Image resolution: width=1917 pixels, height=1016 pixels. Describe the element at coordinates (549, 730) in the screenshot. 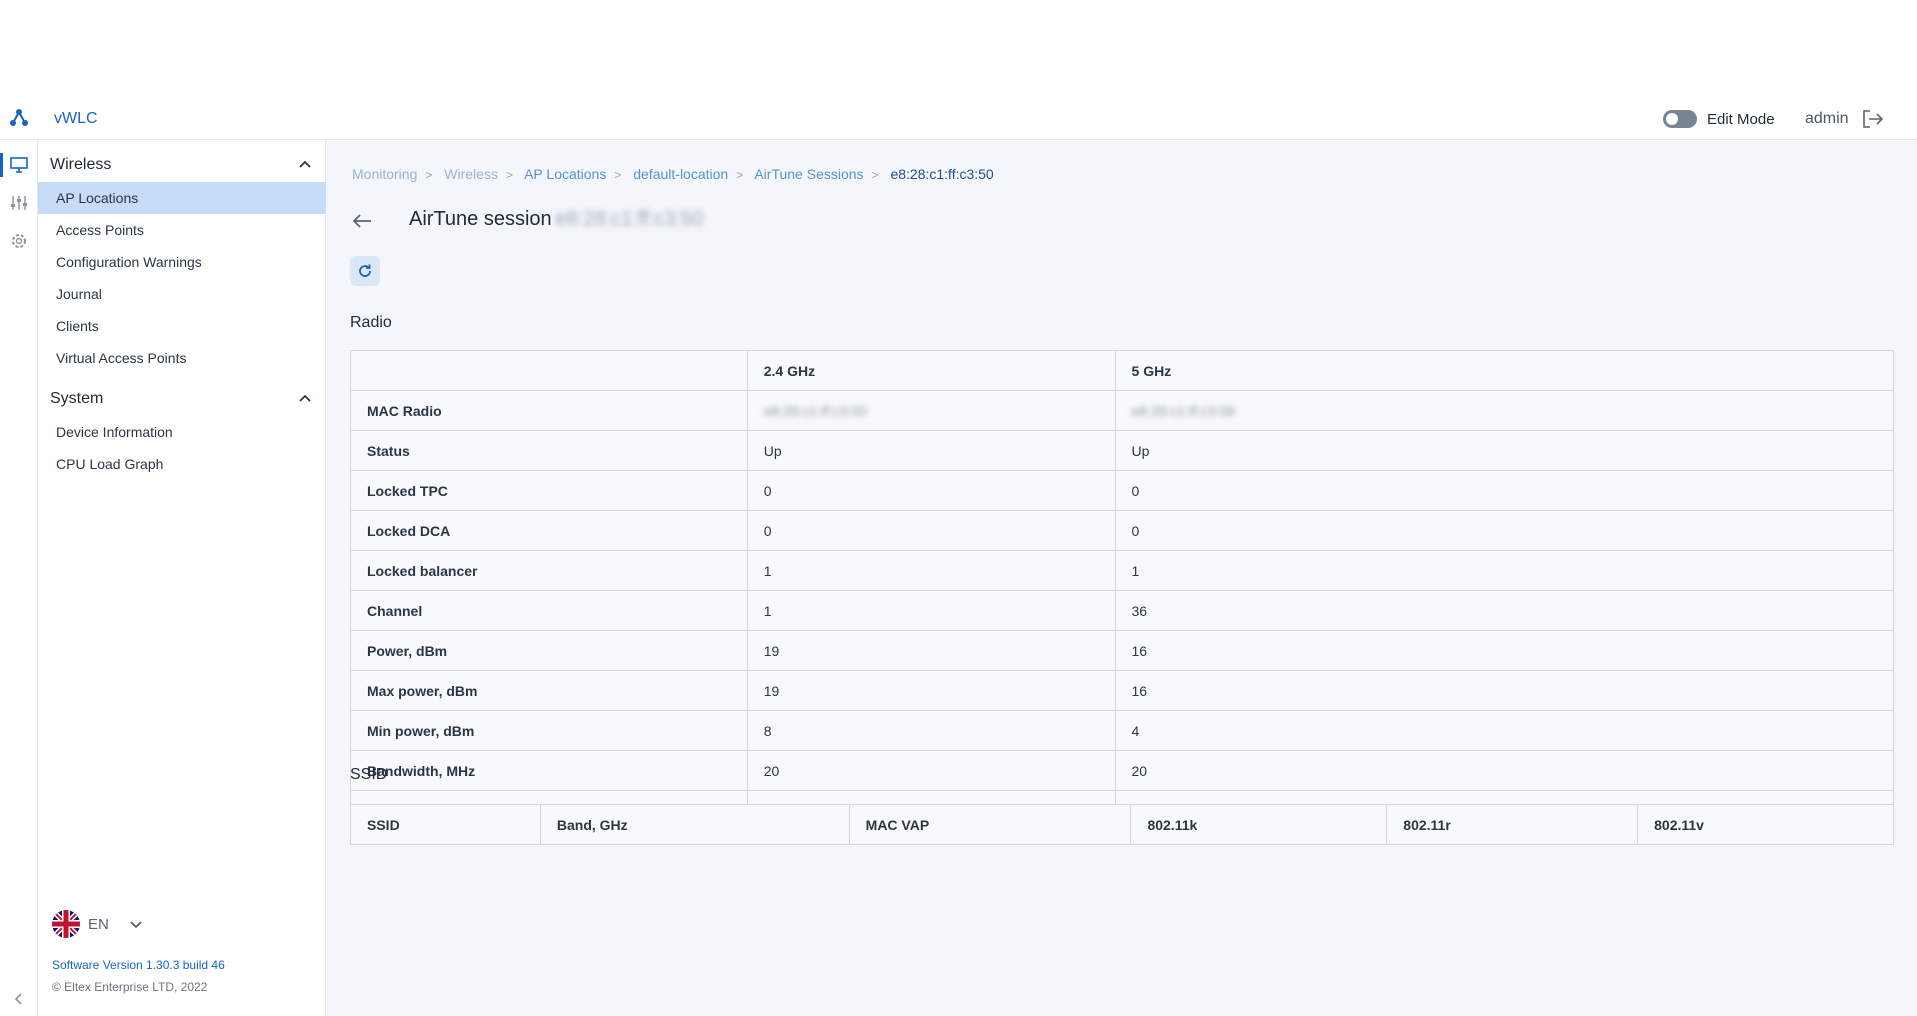

I see `row-label: Min power, dBm` at that location.